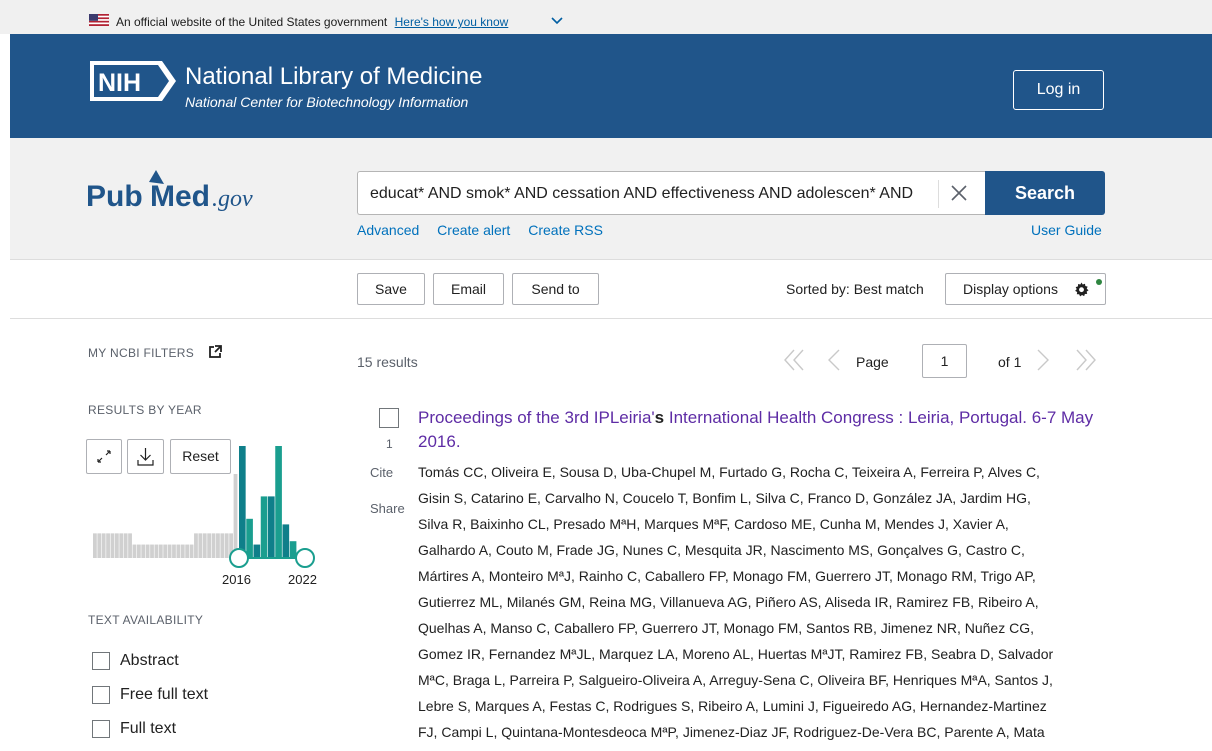 The height and width of the screenshot is (751, 1212). What do you see at coordinates (191, 192) in the screenshot?
I see `pubmed-logo: Pub Med .gov` at bounding box center [191, 192].